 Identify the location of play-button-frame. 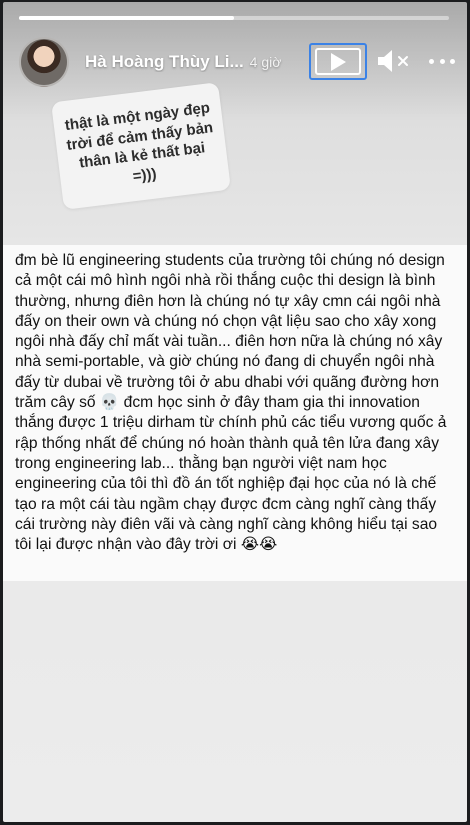
(338, 61).